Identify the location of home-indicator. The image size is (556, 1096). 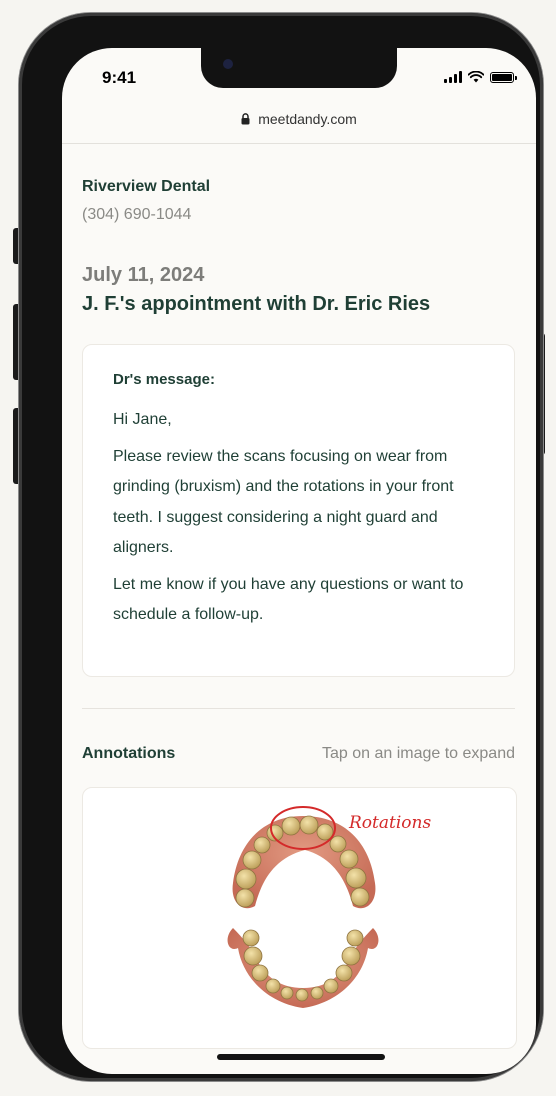
(301, 1057).